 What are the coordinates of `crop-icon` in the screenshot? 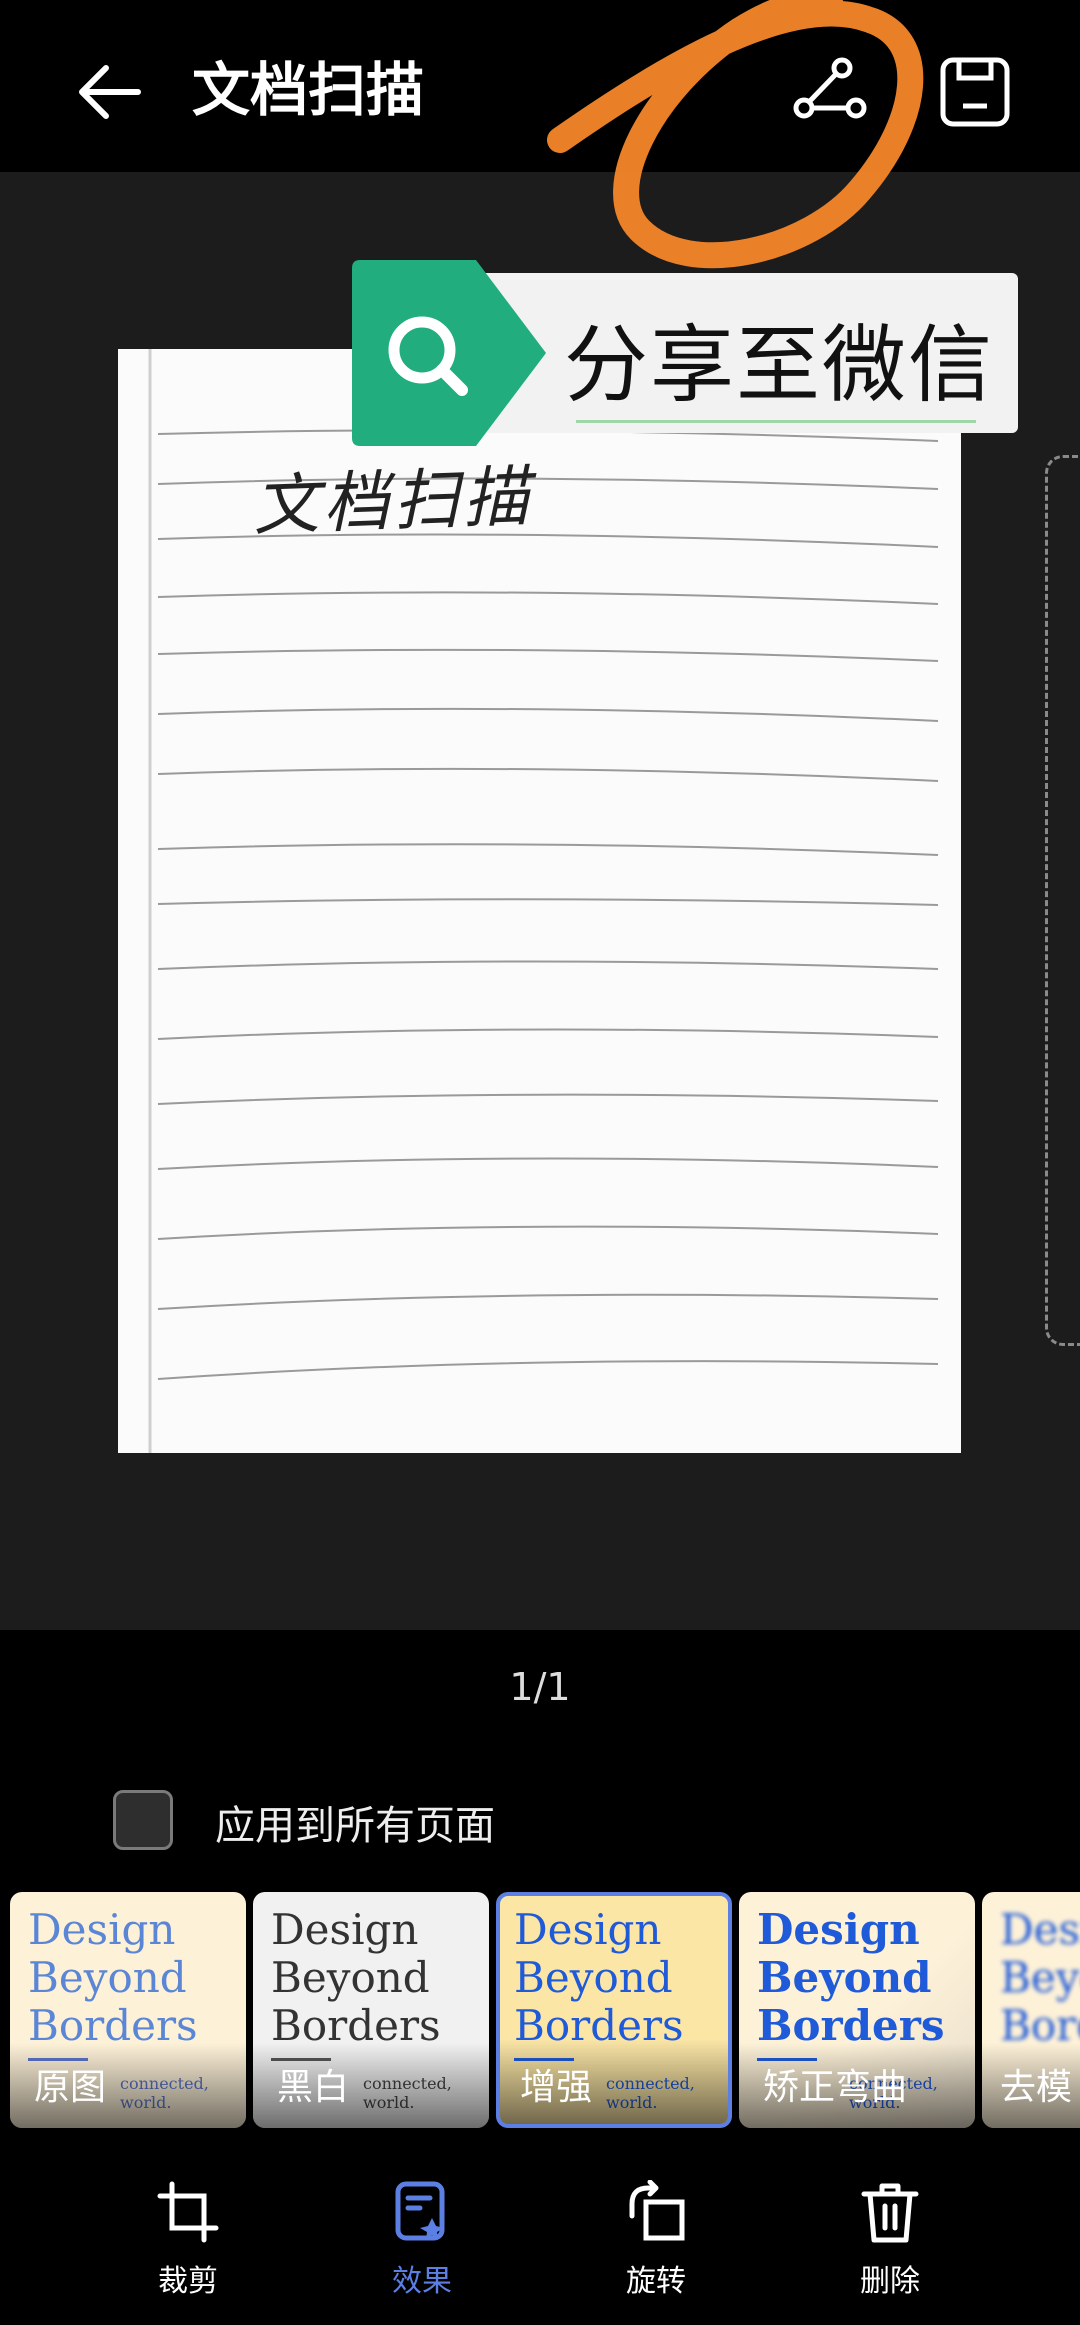 It's located at (188, 2212).